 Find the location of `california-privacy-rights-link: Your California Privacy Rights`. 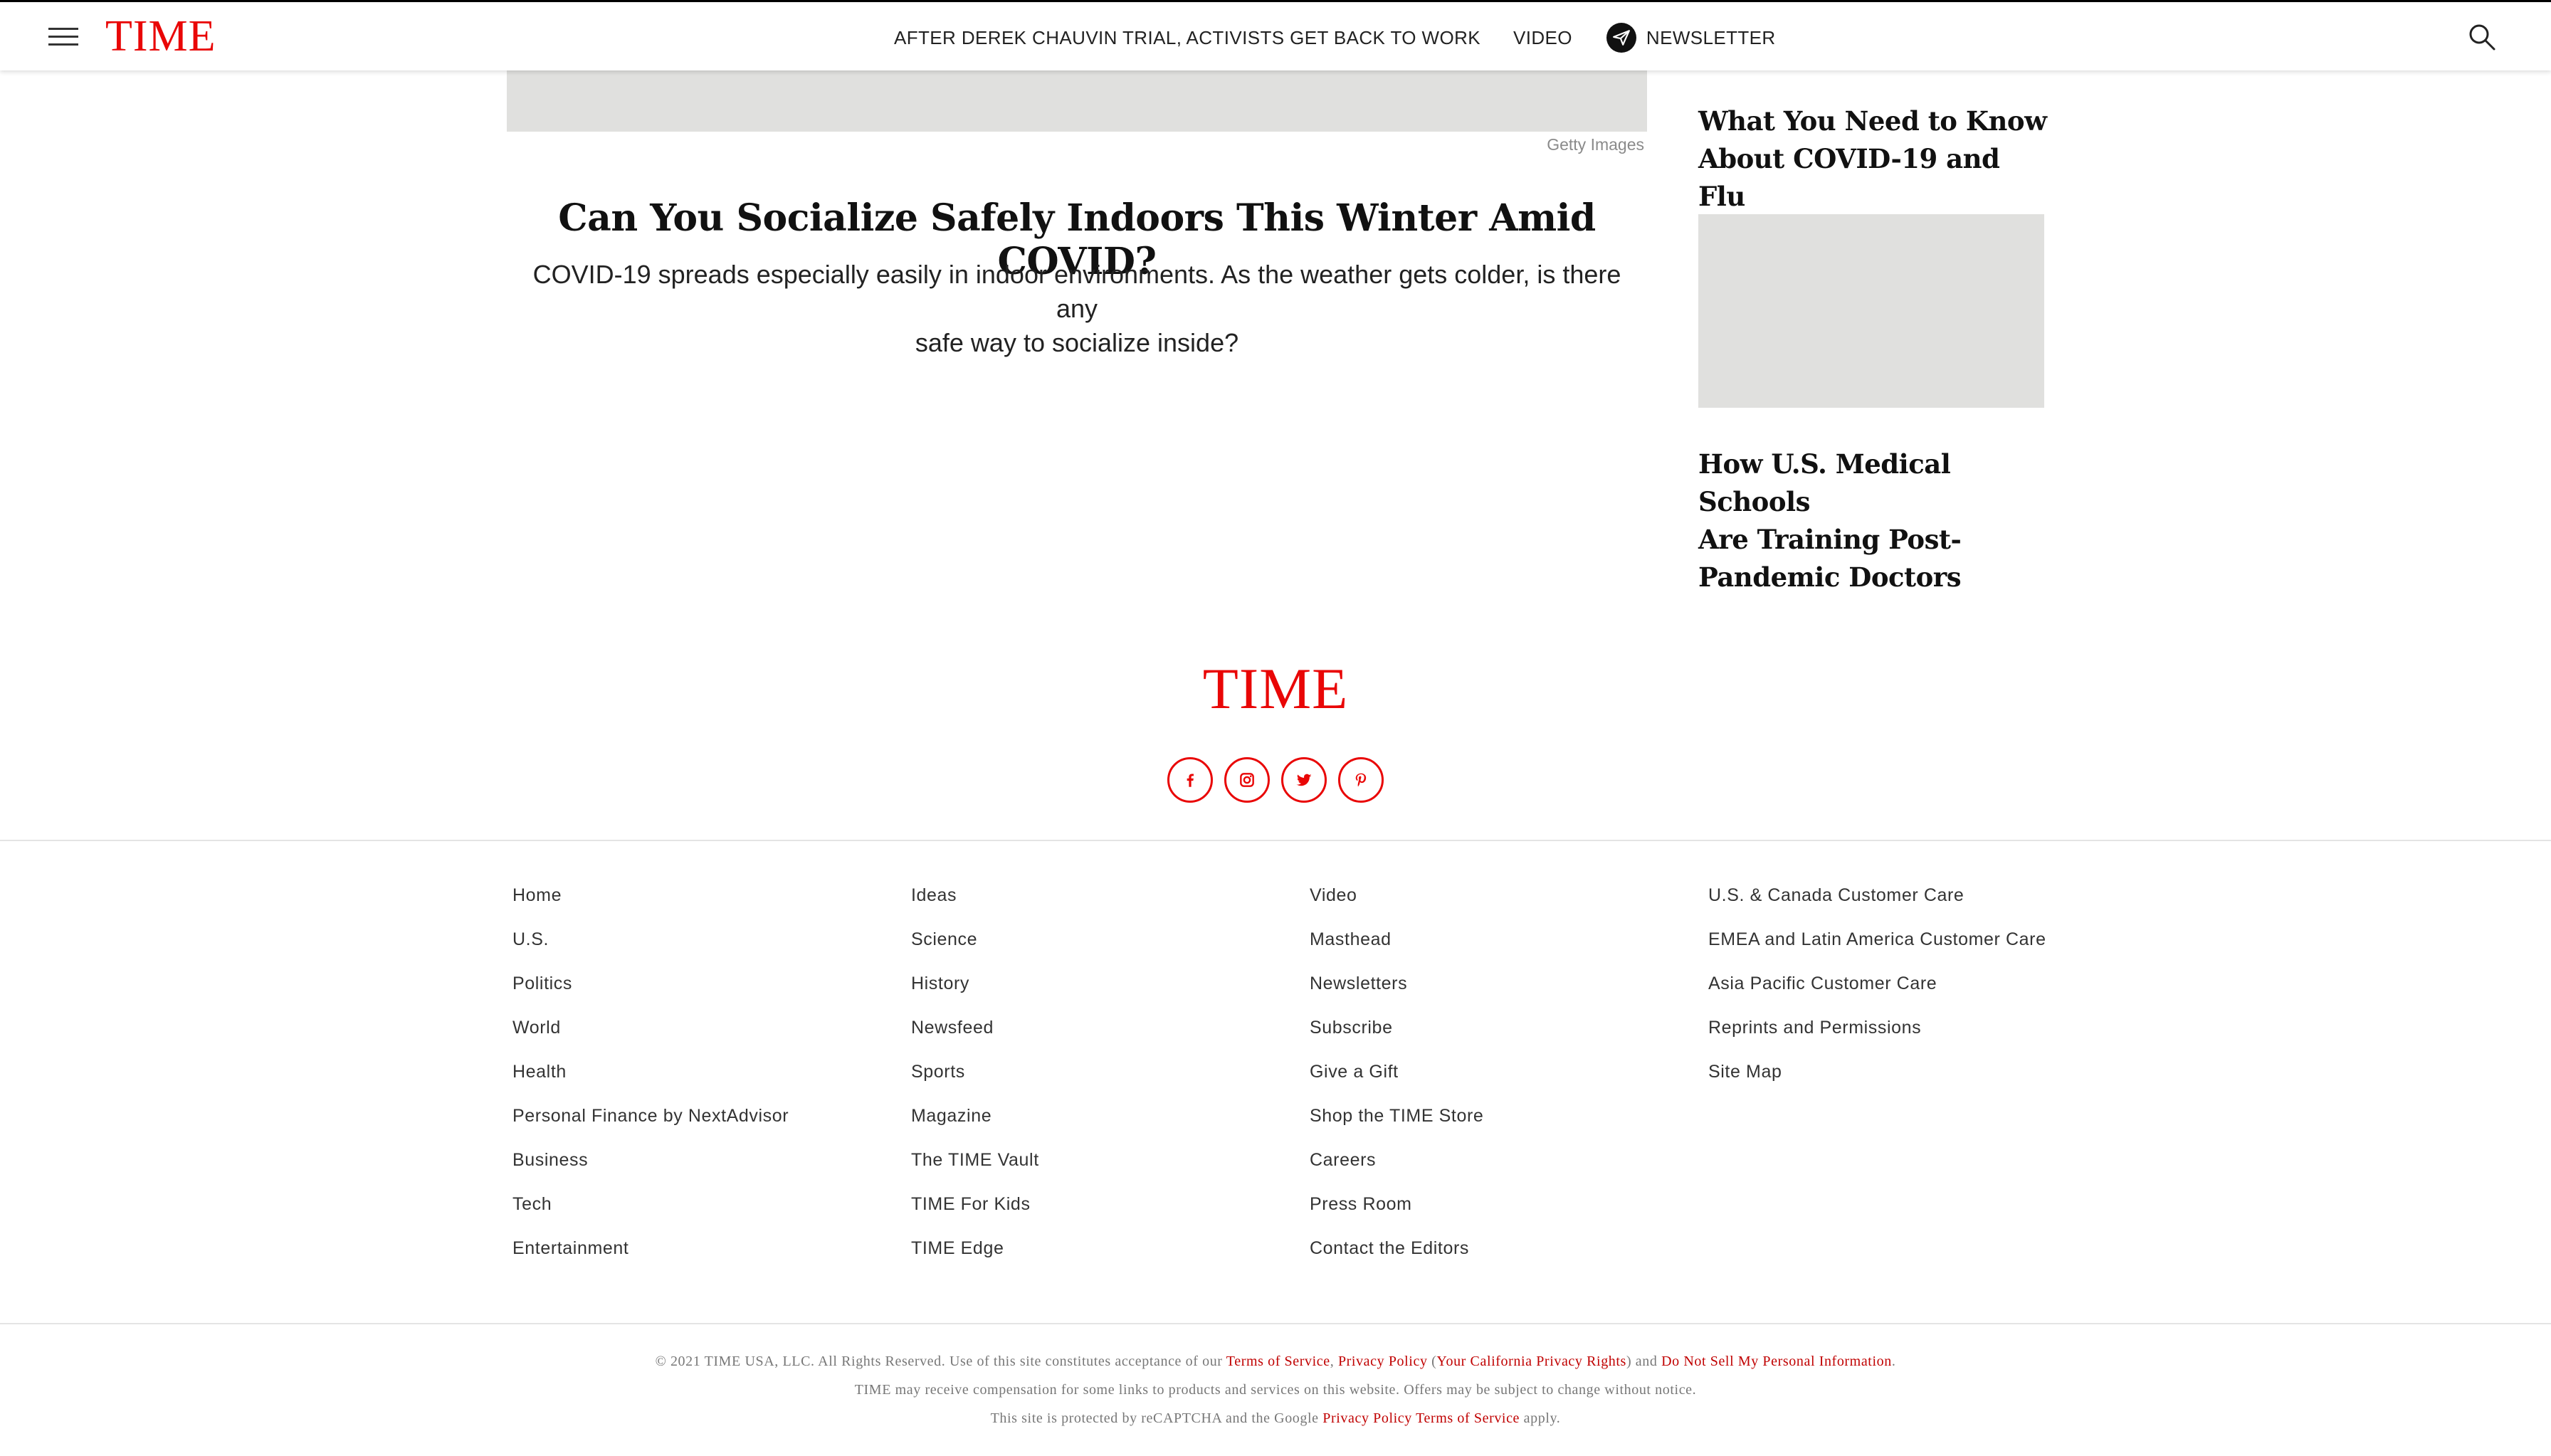

california-privacy-rights-link: Your California Privacy Rights is located at coordinates (1531, 1361).